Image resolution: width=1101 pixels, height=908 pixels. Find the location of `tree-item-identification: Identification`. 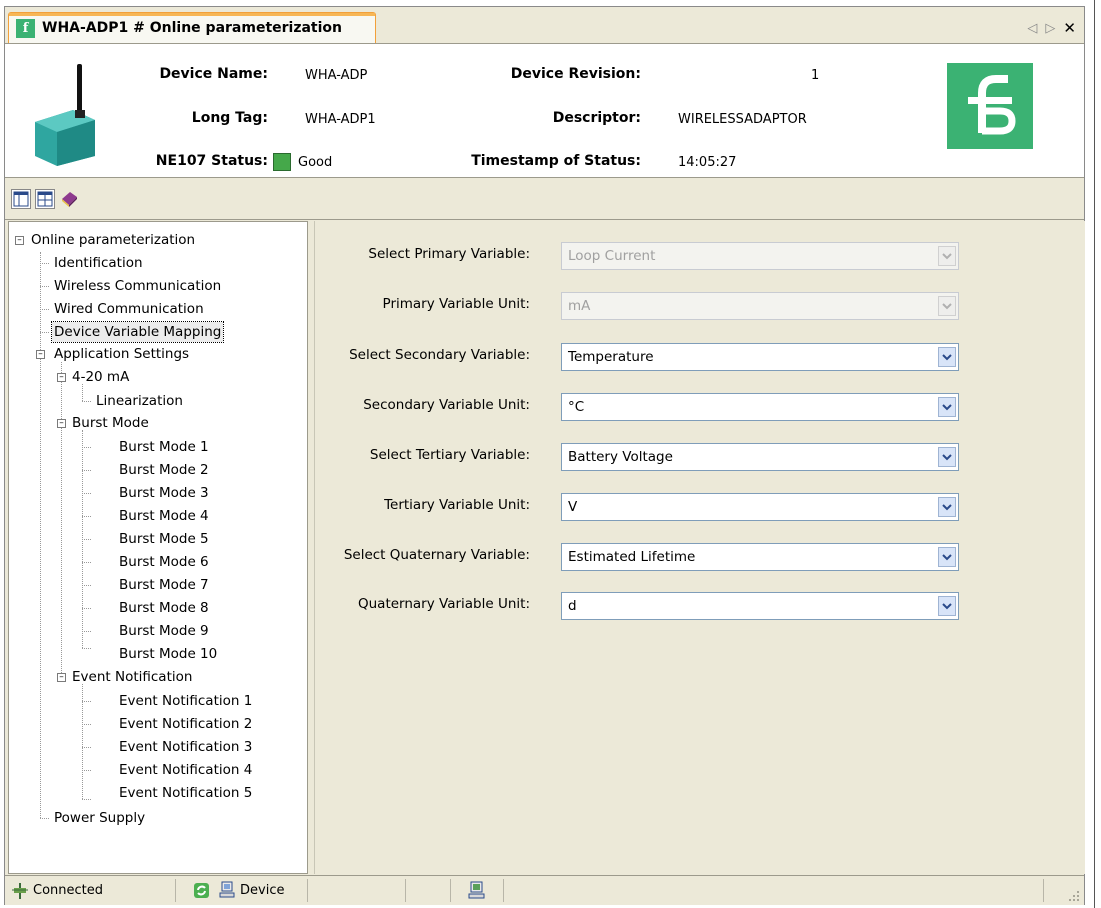

tree-item-identification: Identification is located at coordinates (98, 263).